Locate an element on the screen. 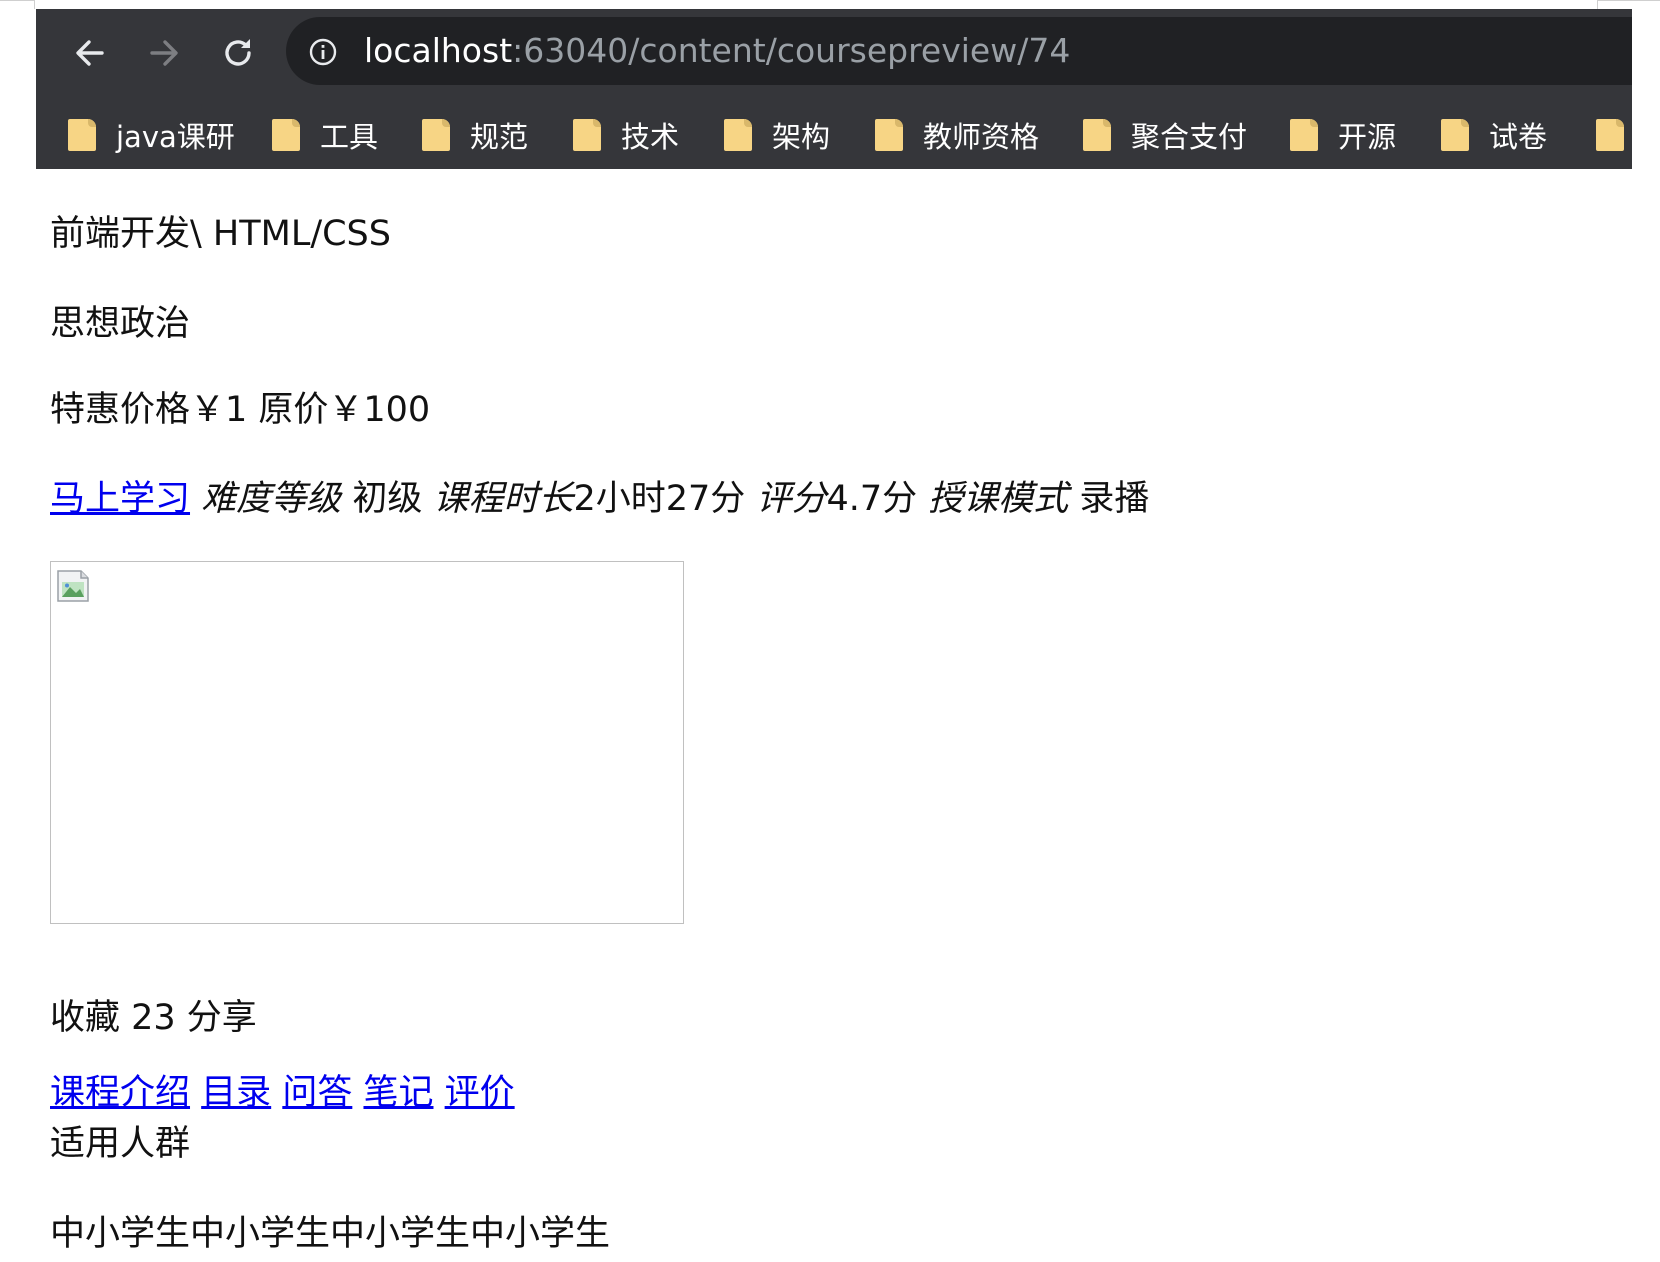 The width and height of the screenshot is (1660, 1262). bookmark-architecture: 架构 is located at coordinates (777, 135).